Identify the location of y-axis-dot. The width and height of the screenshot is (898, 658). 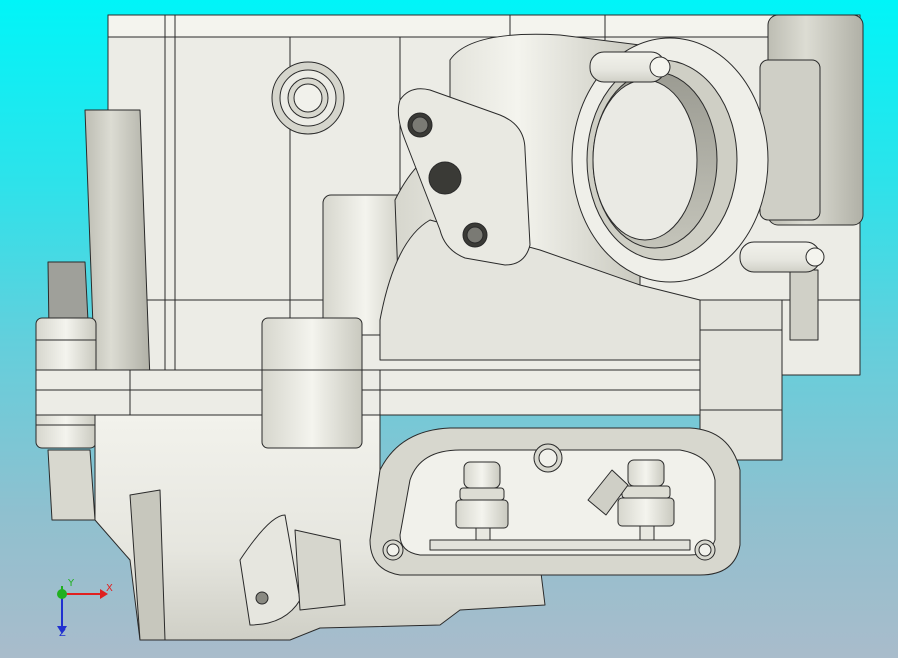
(62, 594).